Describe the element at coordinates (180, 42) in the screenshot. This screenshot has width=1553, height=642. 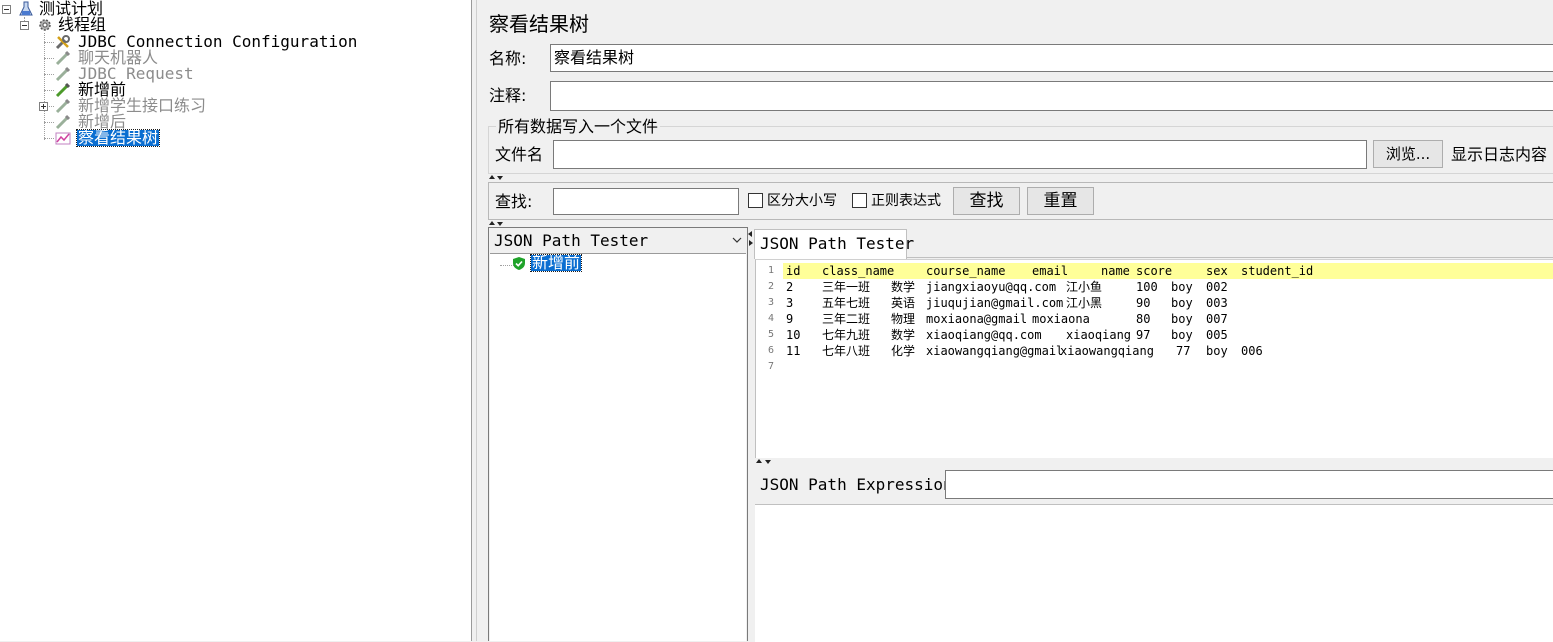
I see `tree-node-jdbc-connection: JDBC Connection Configuration` at that location.